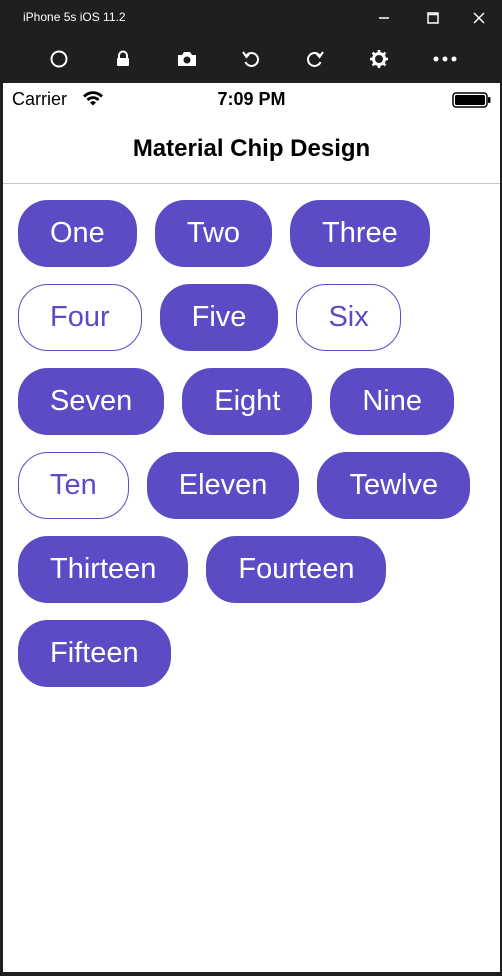  I want to click on more-icon, so click(445, 59).